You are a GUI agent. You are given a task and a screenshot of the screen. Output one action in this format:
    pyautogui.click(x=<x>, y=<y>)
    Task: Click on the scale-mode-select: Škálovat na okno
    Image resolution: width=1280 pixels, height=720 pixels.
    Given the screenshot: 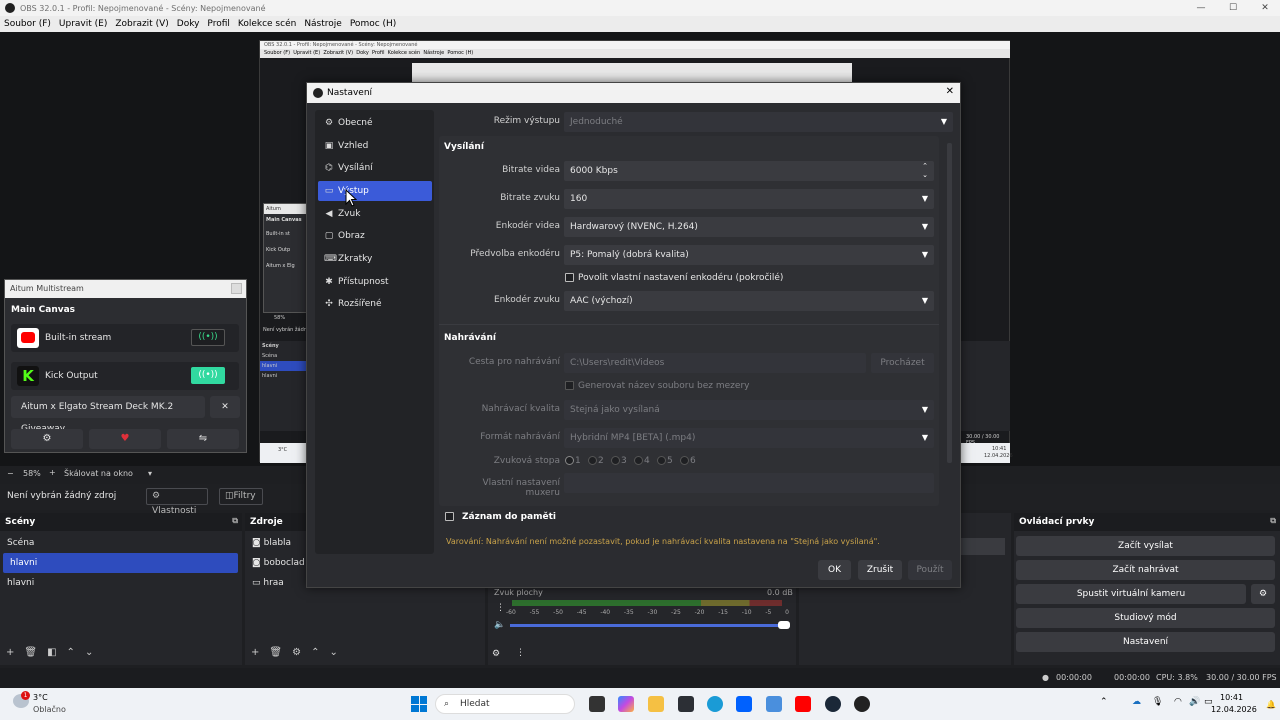 What is the action you would take?
    pyautogui.click(x=98, y=473)
    